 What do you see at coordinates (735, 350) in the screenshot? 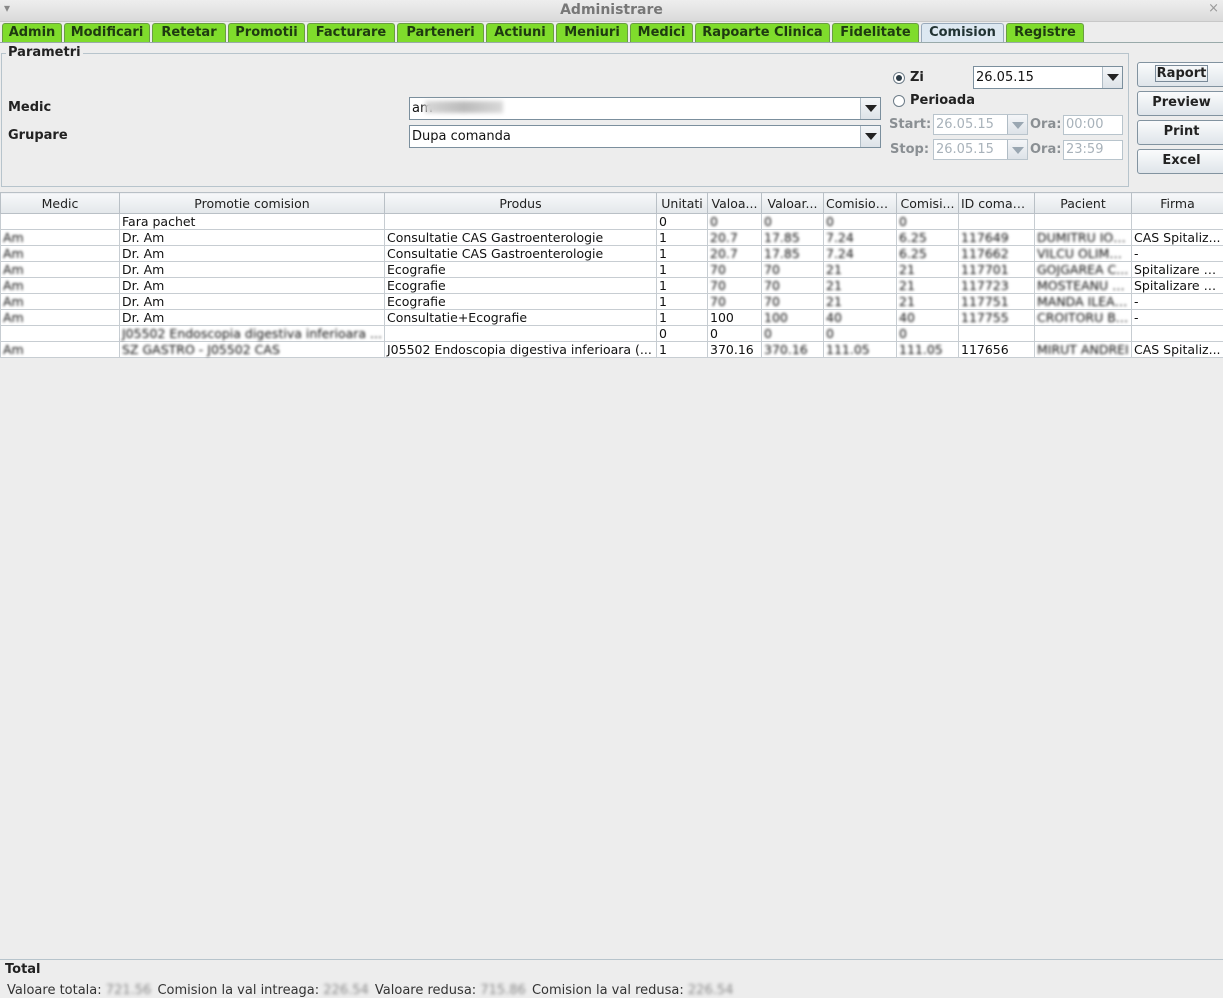
I see `table-cell: 370.16` at bounding box center [735, 350].